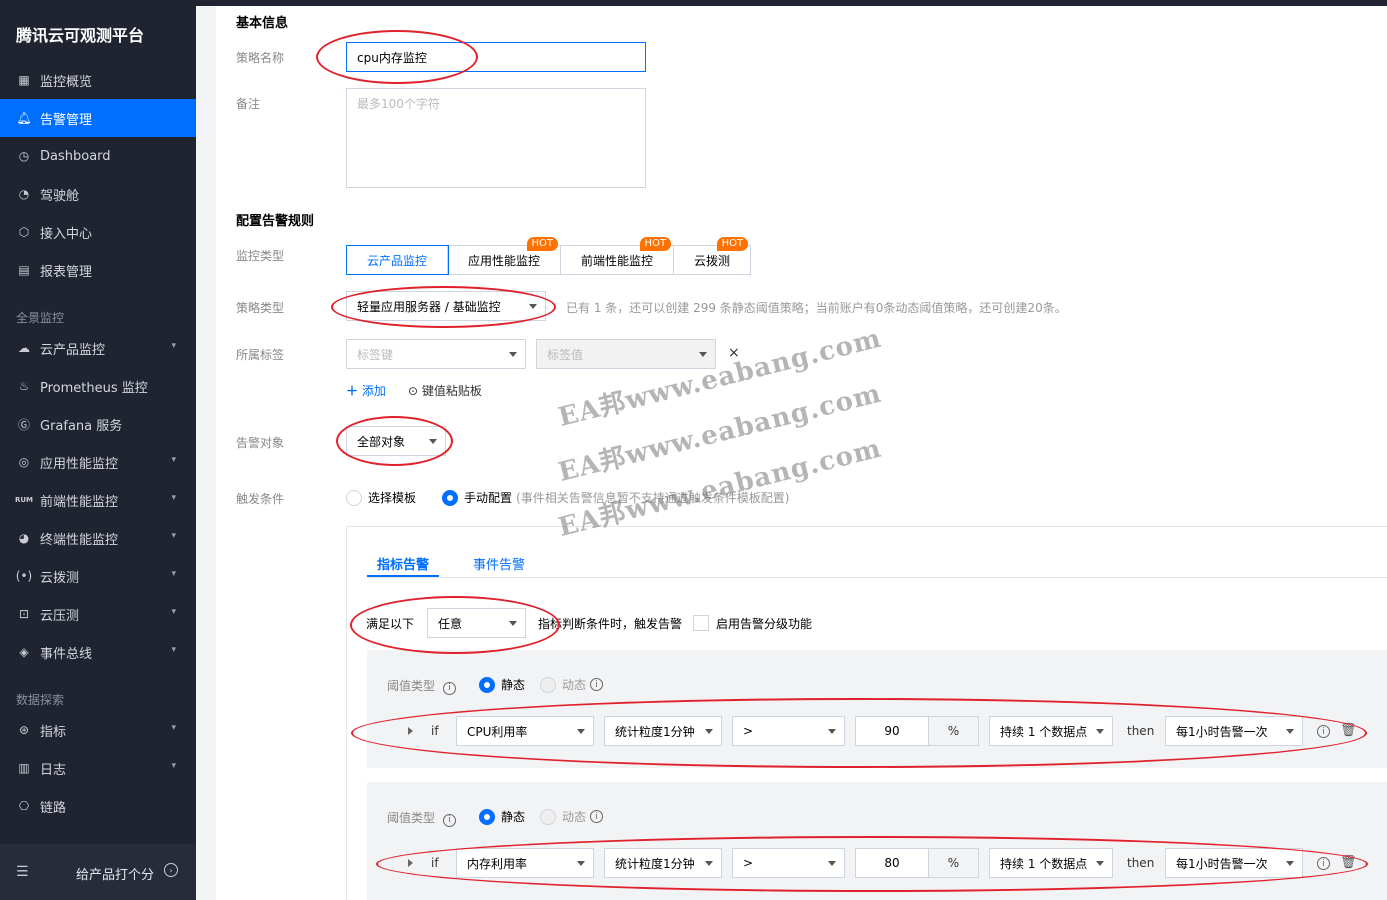  Describe the element at coordinates (499, 563) in the screenshot. I see `tab-event-alarm: 事件告警` at that location.